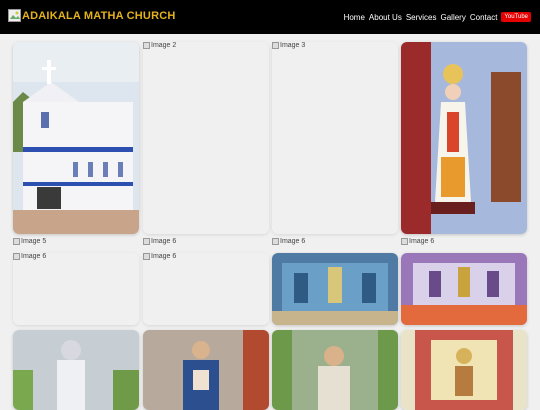 This screenshot has width=540, height=410. I want to click on youtube-button: YouTube, so click(516, 17).